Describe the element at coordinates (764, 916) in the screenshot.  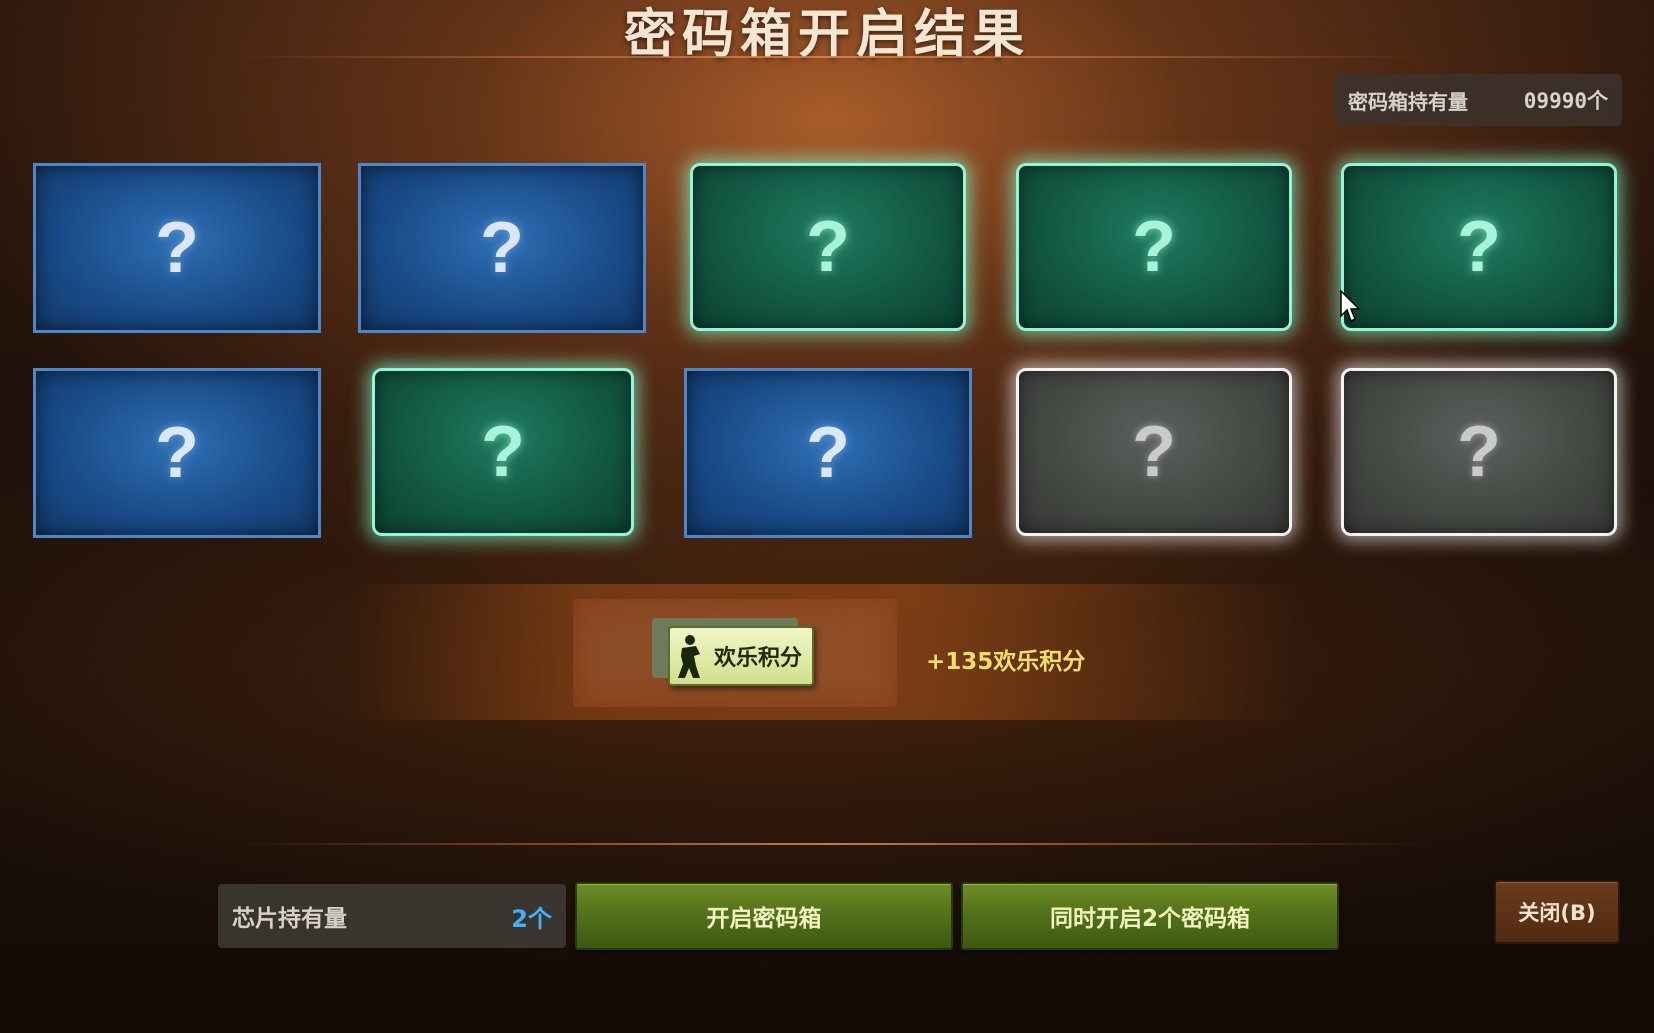
I see `open-box-button: 开启密码箱` at that location.